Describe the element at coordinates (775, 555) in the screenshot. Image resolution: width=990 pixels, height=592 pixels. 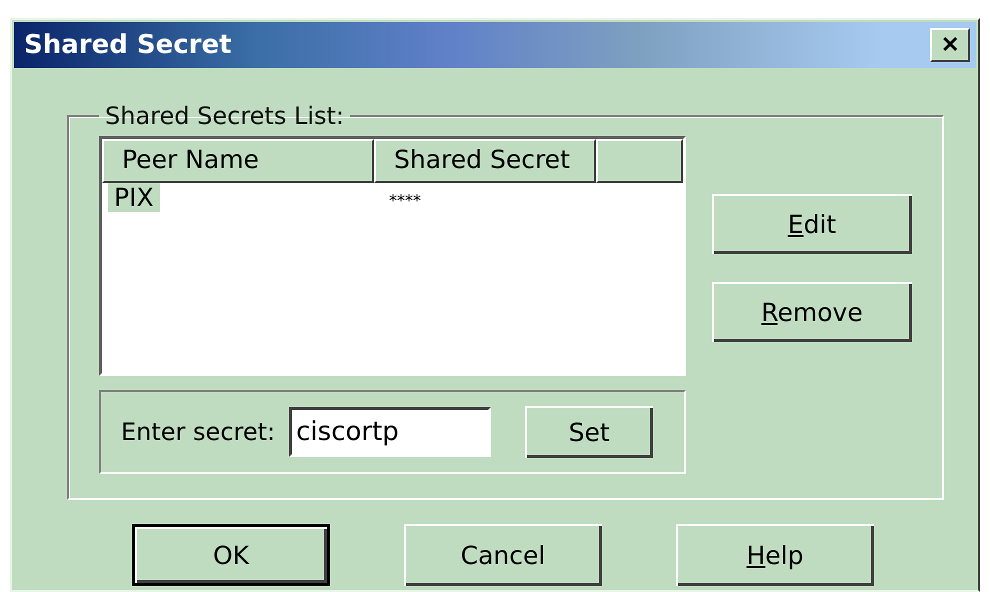
I see `dialog-button: Help` at that location.